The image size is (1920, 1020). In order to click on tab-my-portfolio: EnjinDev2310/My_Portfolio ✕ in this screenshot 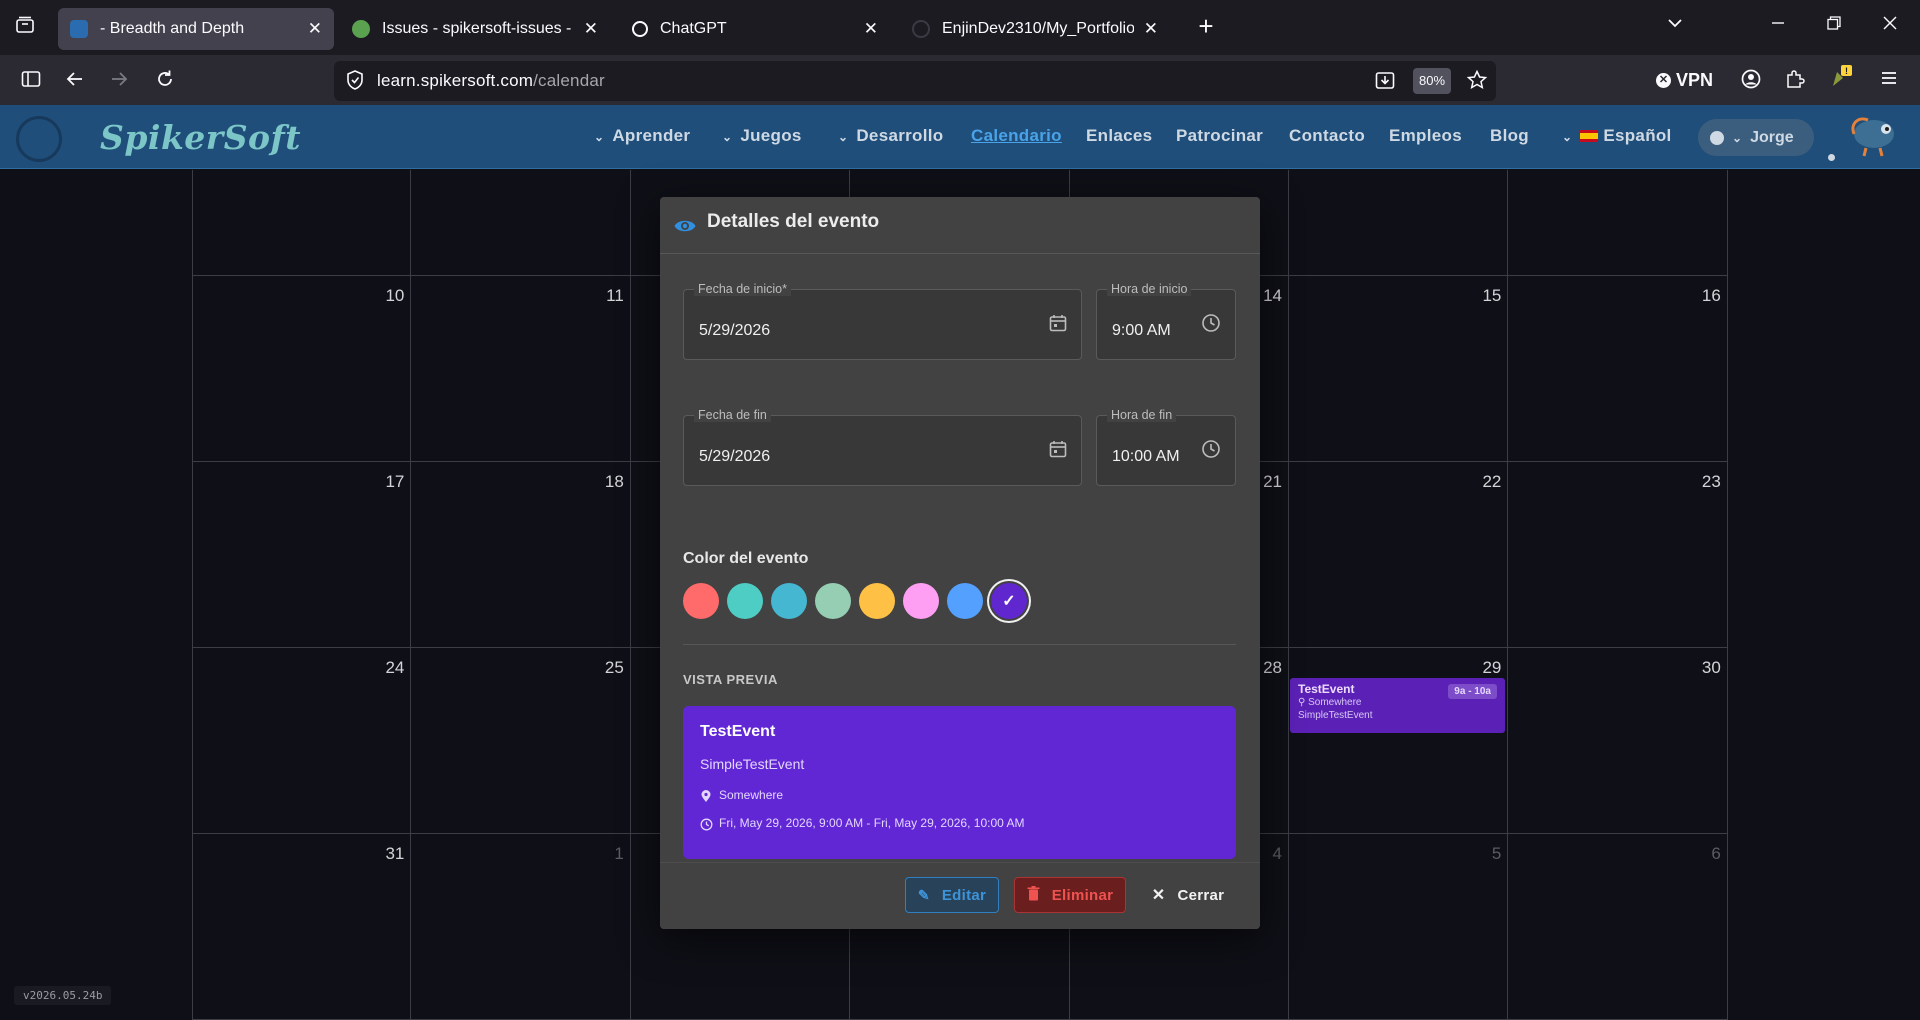, I will do `click(1035, 29)`.